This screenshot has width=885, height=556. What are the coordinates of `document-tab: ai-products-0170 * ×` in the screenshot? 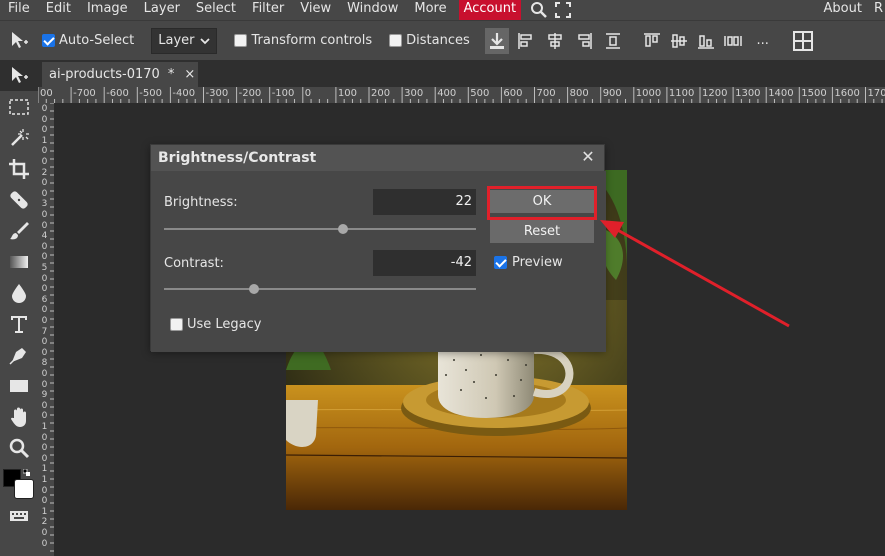 It's located at (120, 74).